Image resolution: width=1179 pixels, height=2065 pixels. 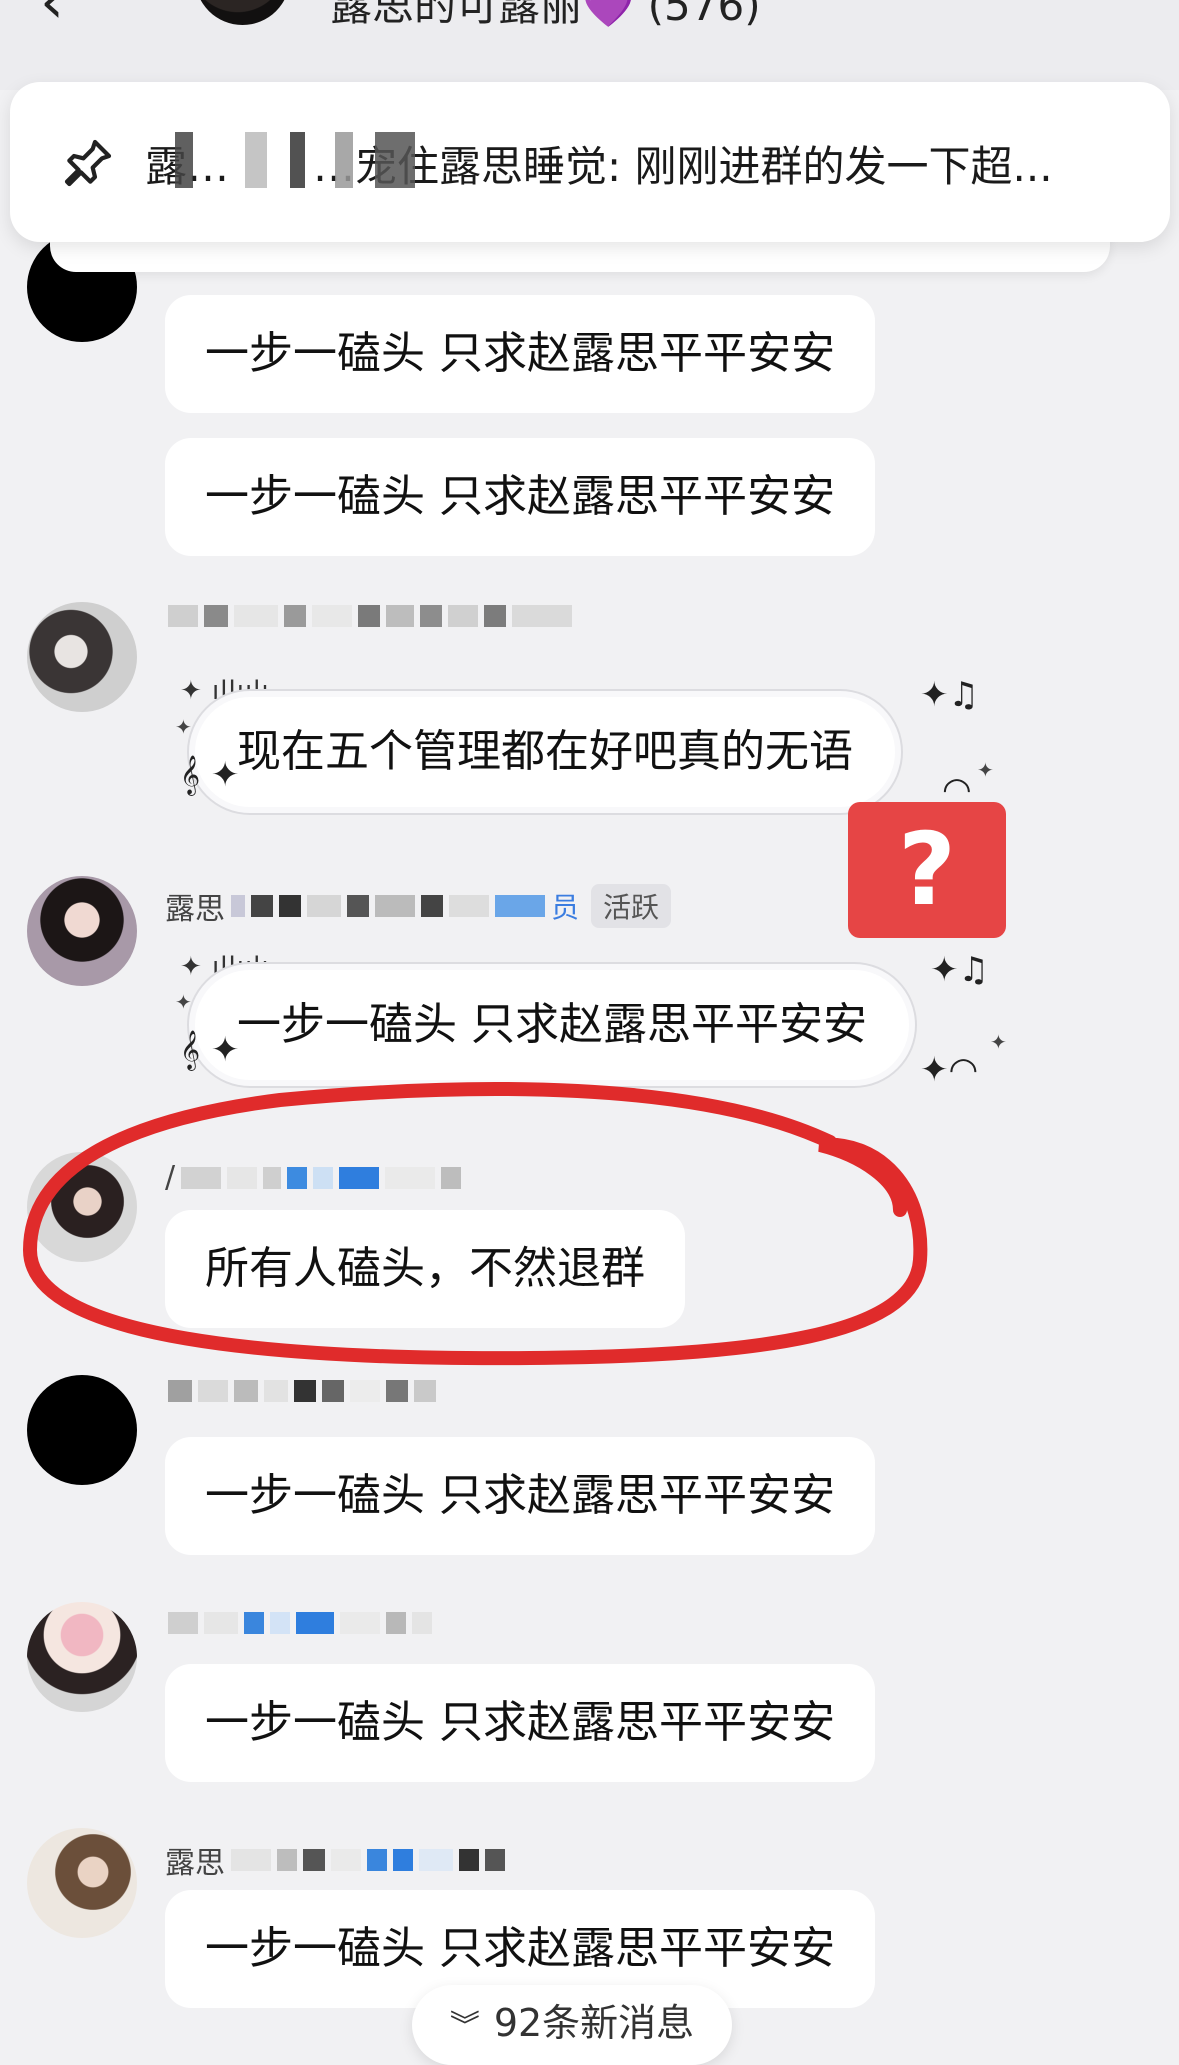 What do you see at coordinates (631, 906) in the screenshot?
I see `activity-badge: 活跃` at bounding box center [631, 906].